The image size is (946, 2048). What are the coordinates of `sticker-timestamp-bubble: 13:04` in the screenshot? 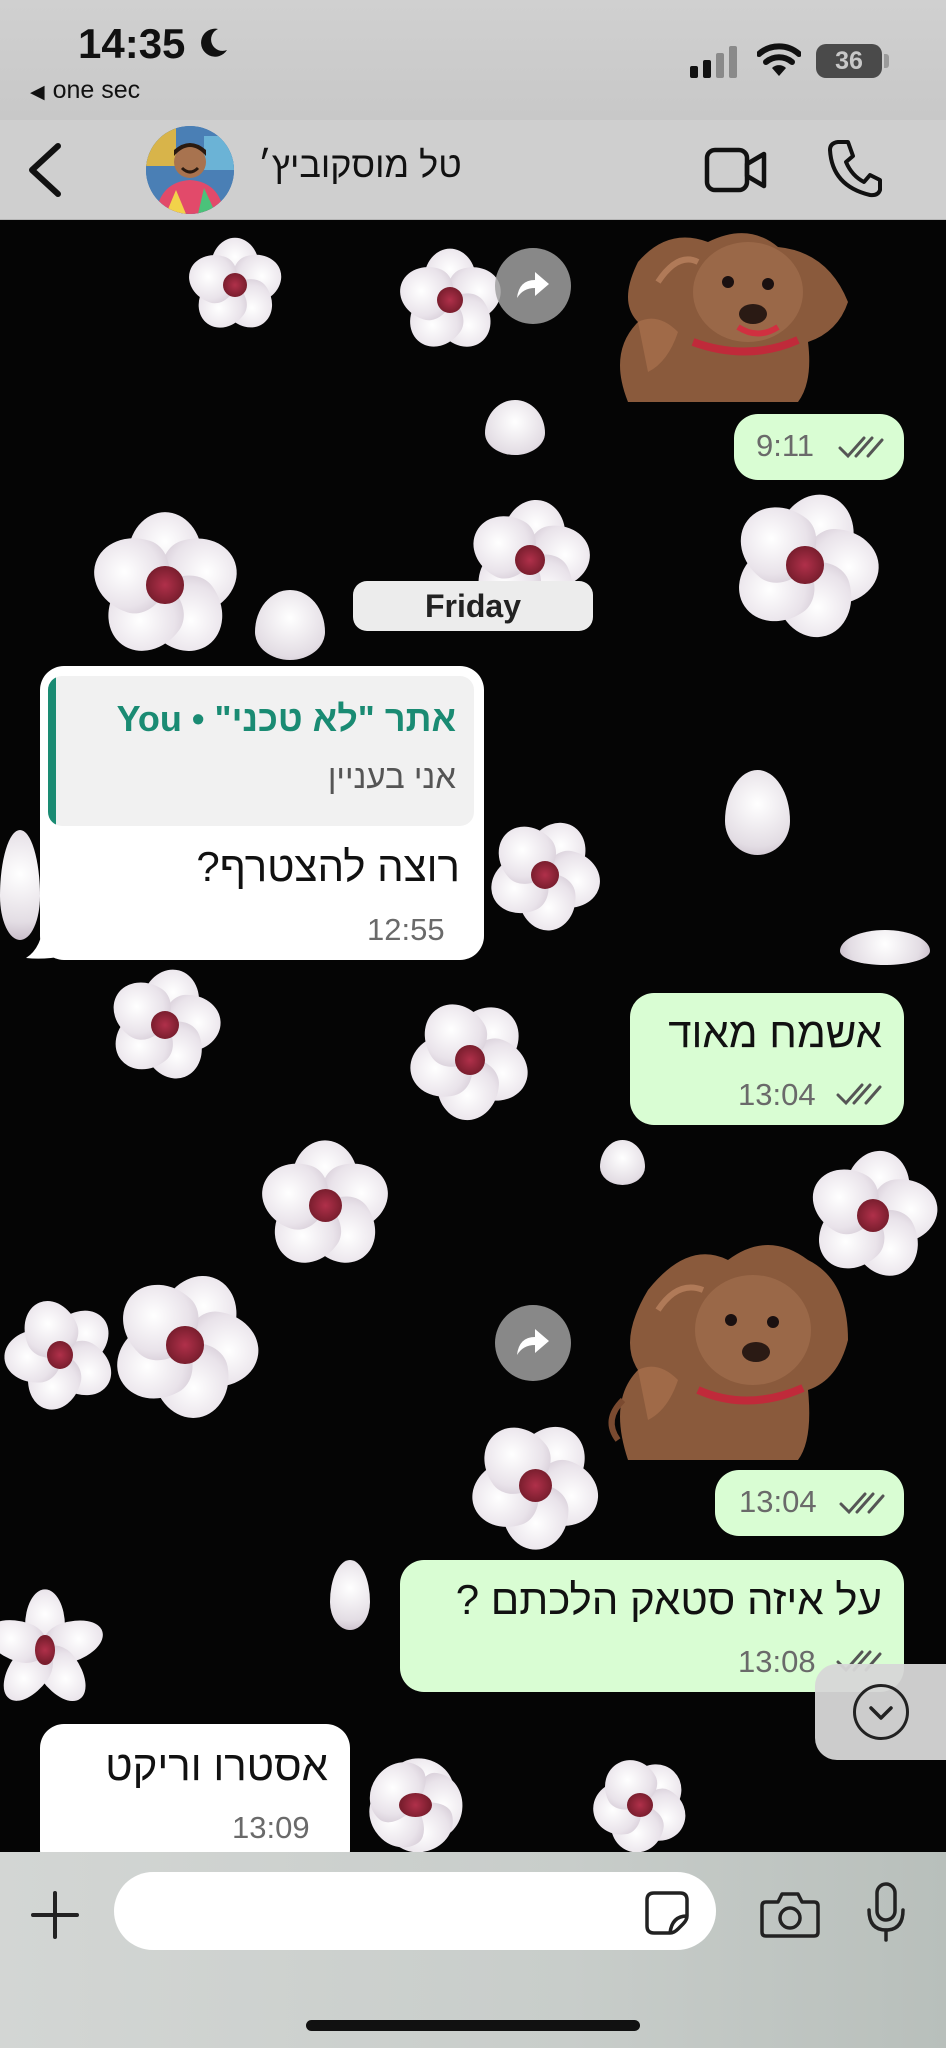 It's located at (809, 1503).